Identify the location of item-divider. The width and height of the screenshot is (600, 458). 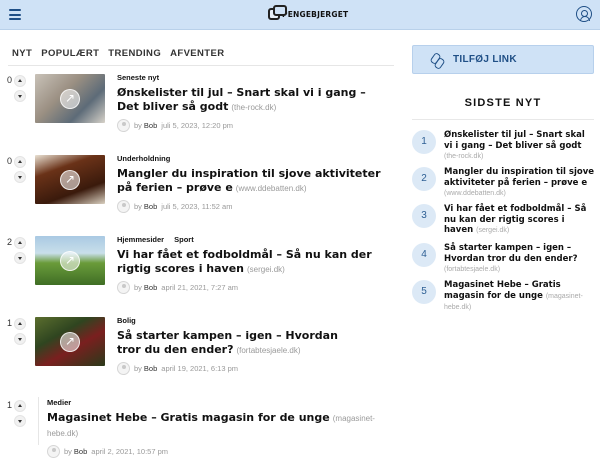
(38, 421).